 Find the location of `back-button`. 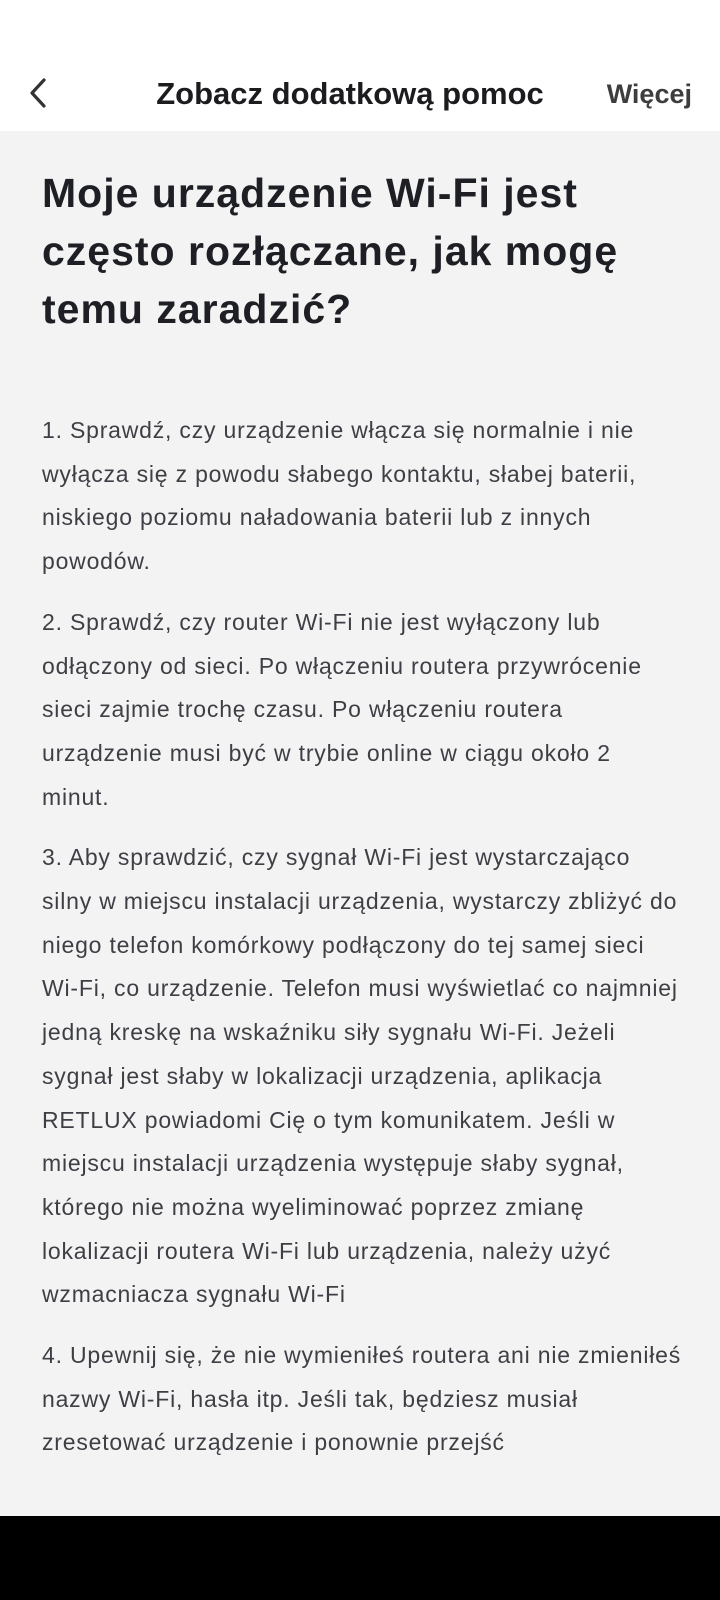

back-button is located at coordinates (38, 93).